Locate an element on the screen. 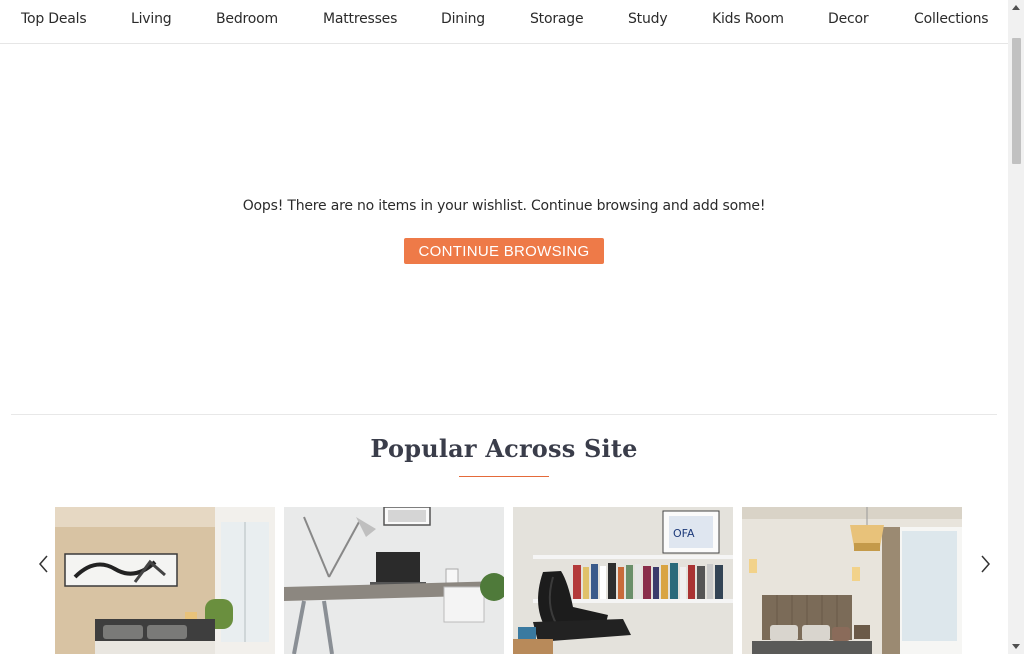 The image size is (1024, 654). carousel-next-button is located at coordinates (985, 564).